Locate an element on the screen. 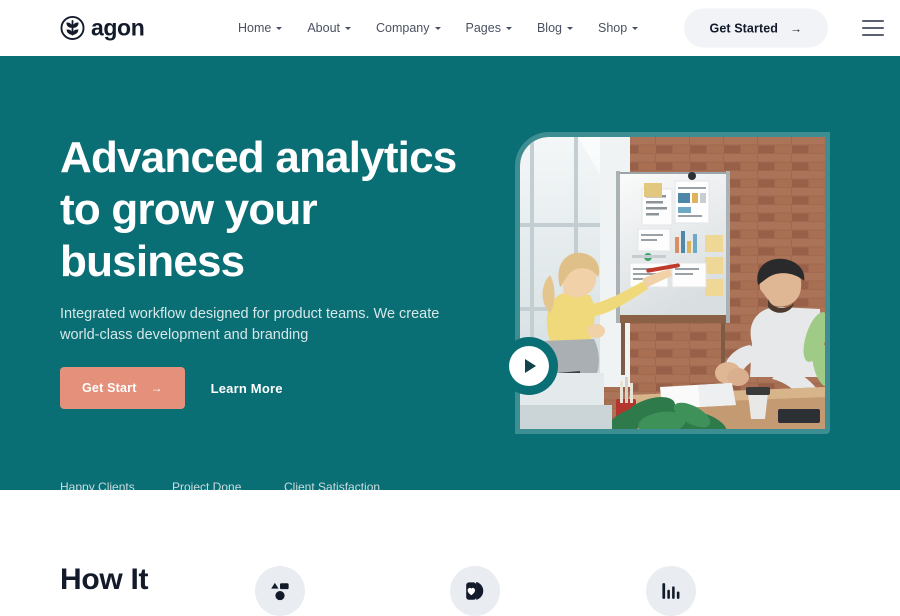  stat-item: Client Satisfaction is located at coordinates (340, 485).